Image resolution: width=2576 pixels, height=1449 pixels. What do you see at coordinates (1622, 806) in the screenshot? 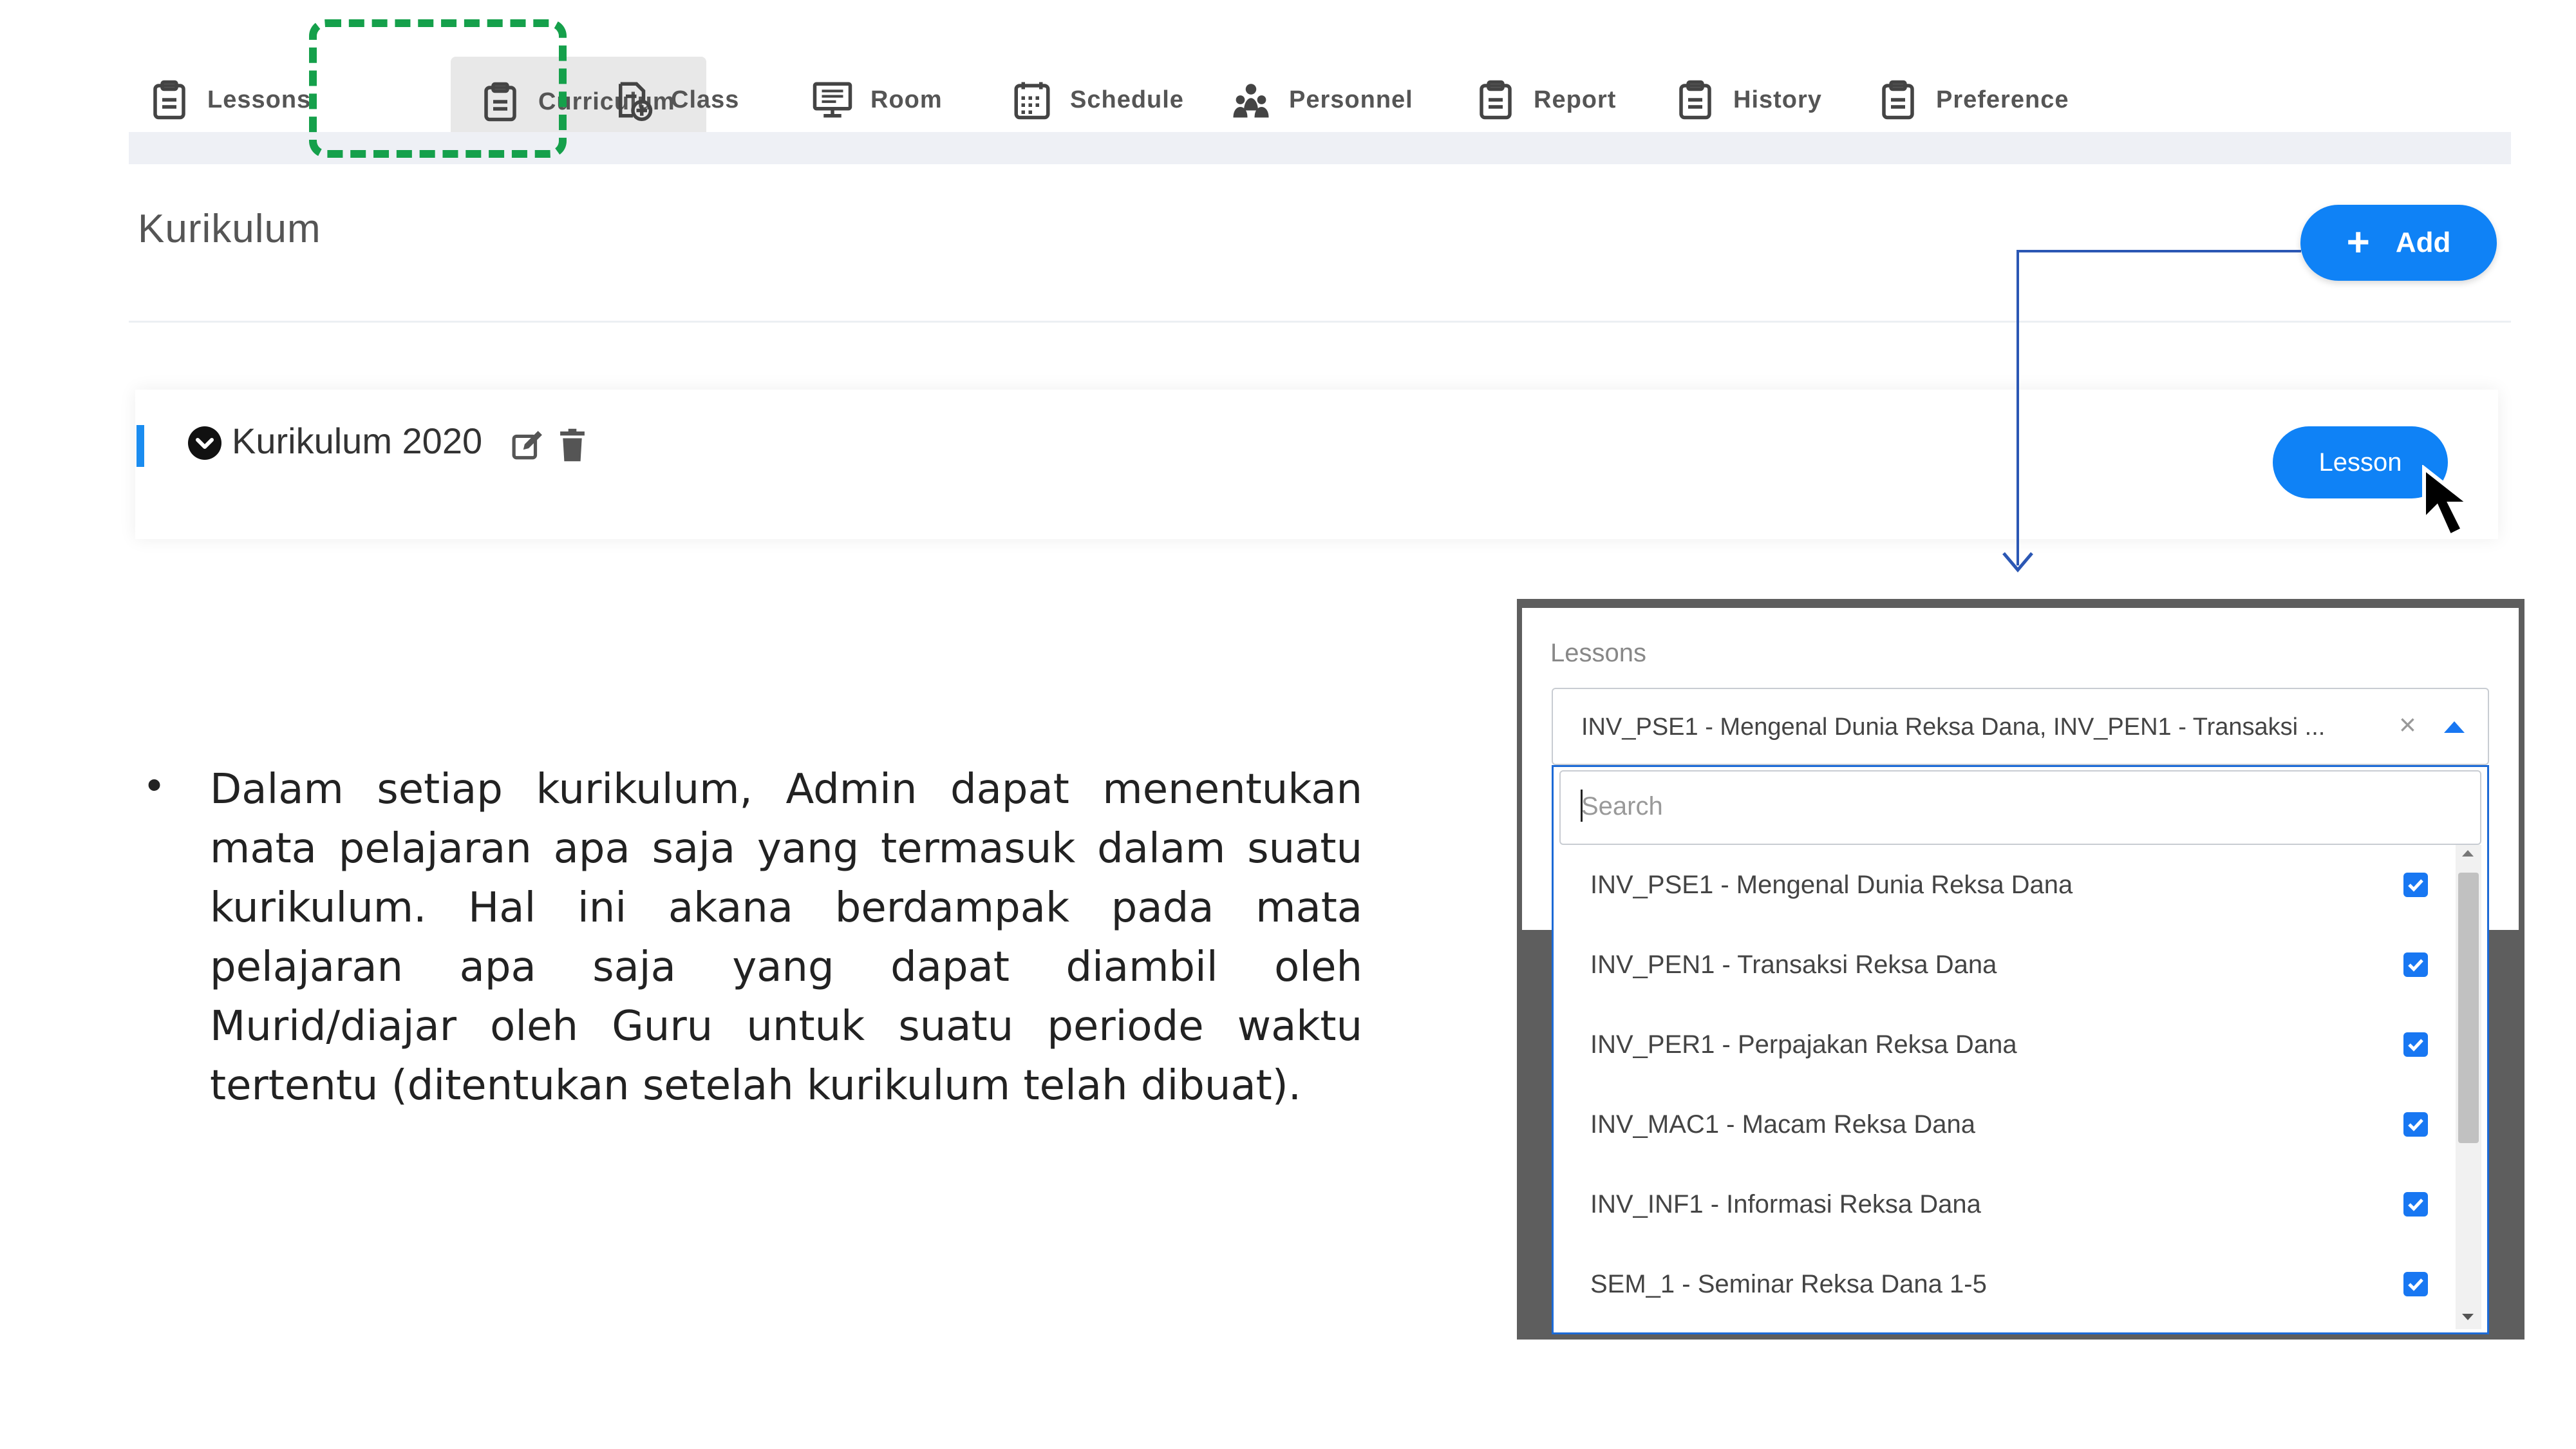
I see `search-placeholder: Search` at bounding box center [1622, 806].